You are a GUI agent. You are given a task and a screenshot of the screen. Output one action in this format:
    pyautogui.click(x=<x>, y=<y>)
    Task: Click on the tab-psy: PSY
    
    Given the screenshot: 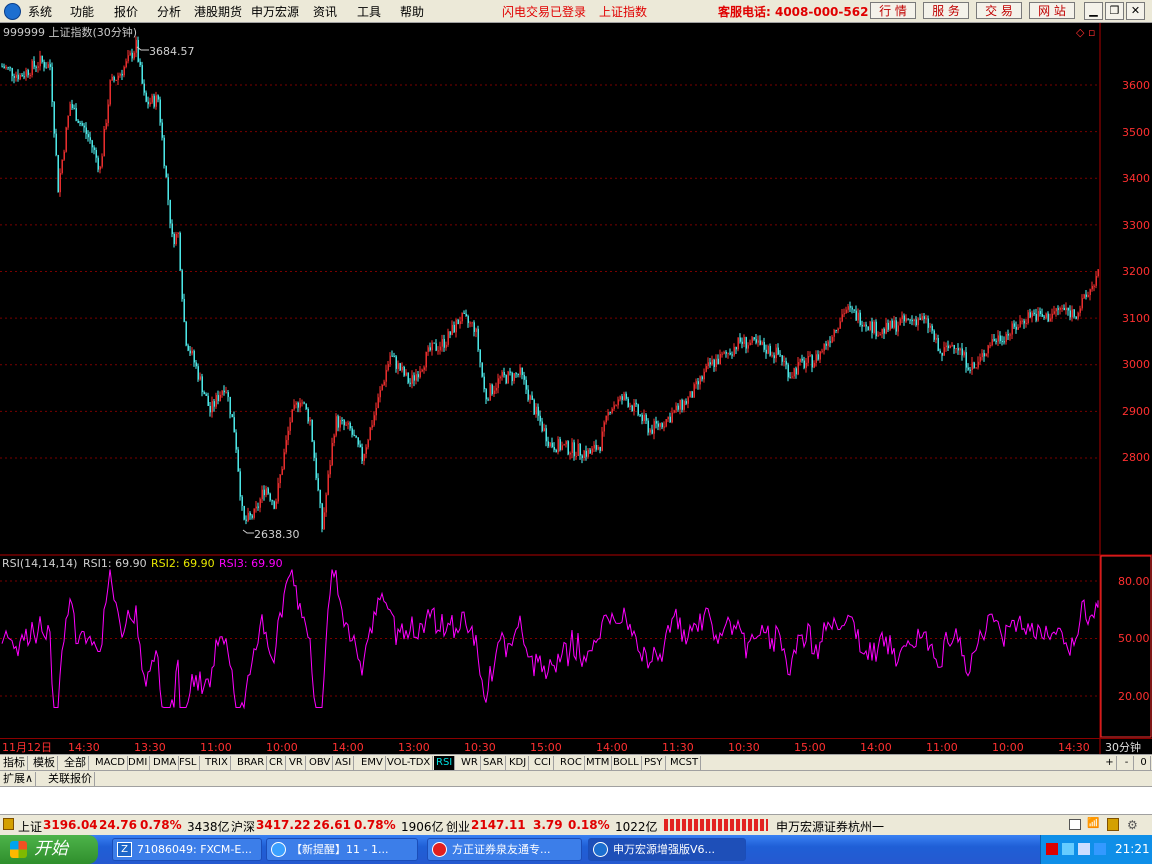 What is the action you would take?
    pyautogui.click(x=654, y=763)
    